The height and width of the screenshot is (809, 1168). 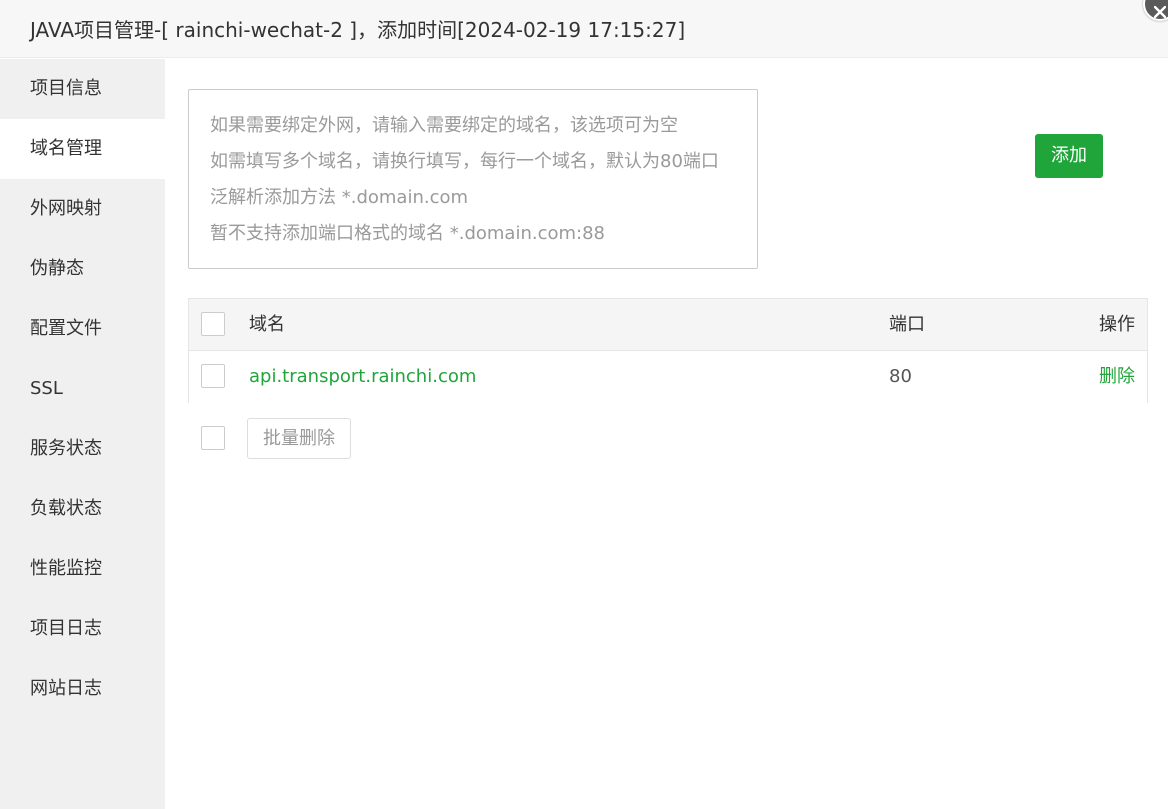 What do you see at coordinates (444, 125) in the screenshot?
I see `placeholder-line: 如果需要绑定外网，请输入需要绑定的域名，该选项可为空` at bounding box center [444, 125].